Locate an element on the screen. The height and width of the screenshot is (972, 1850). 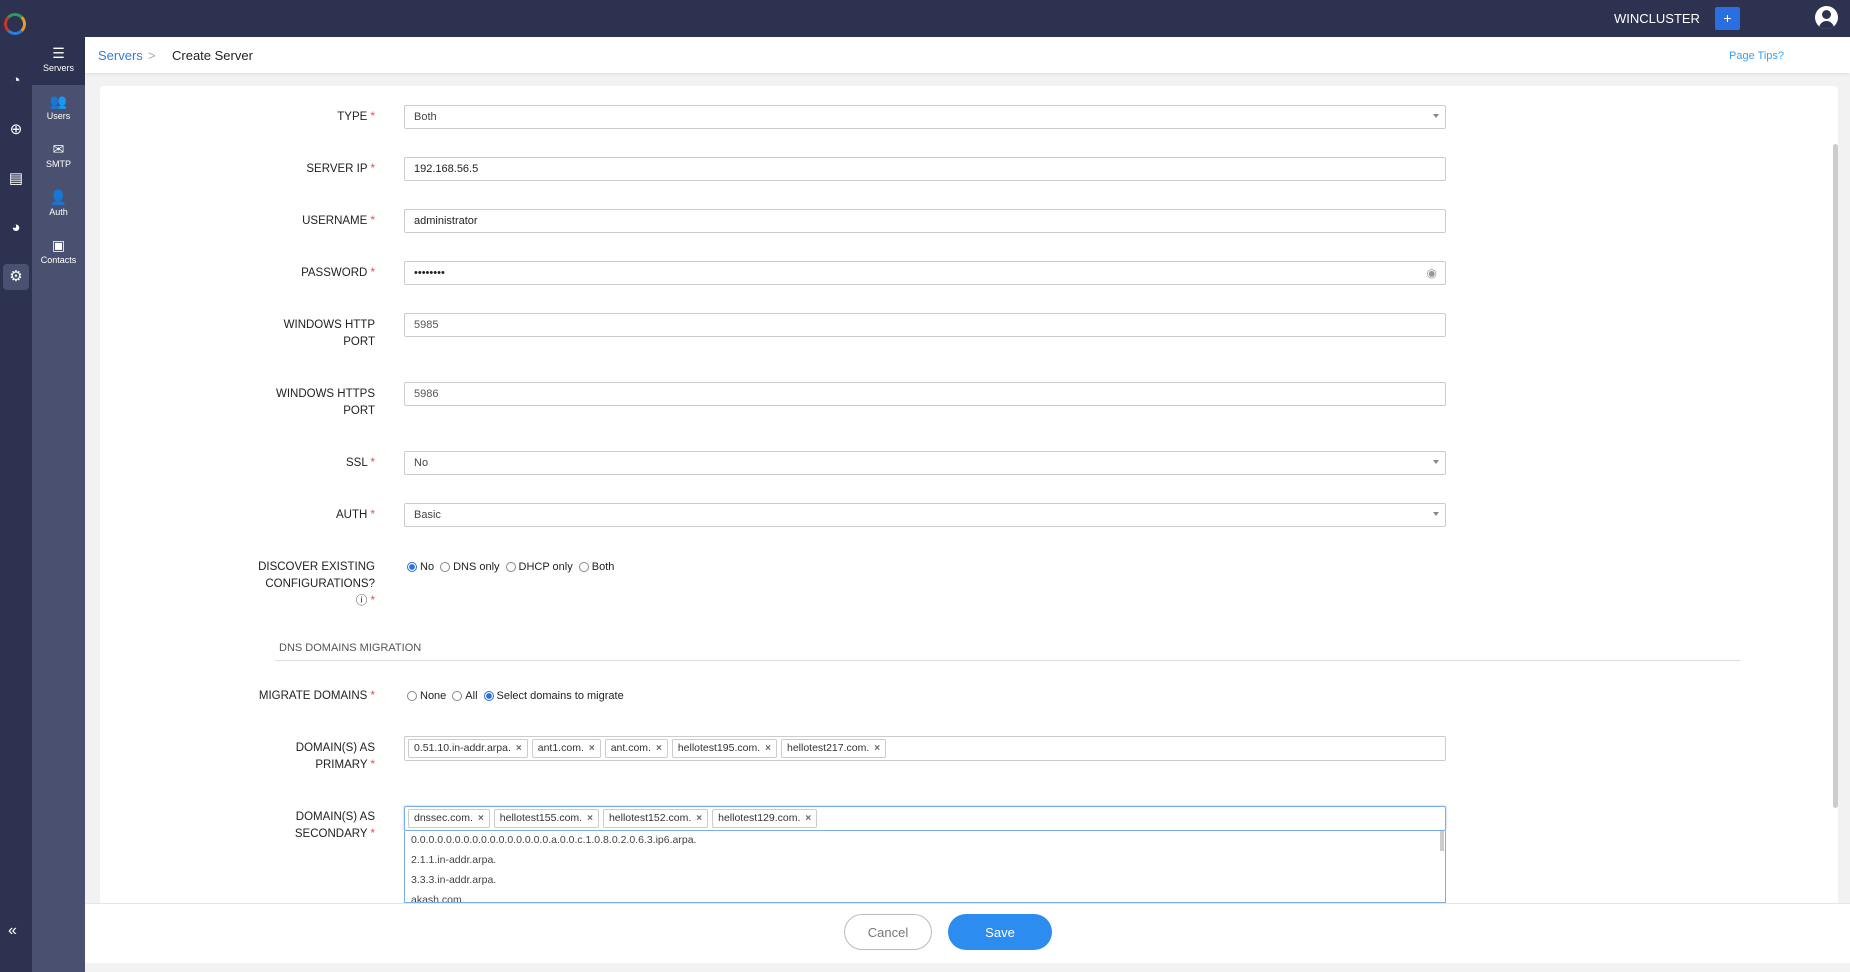
discover-radio-both is located at coordinates (583, 567).